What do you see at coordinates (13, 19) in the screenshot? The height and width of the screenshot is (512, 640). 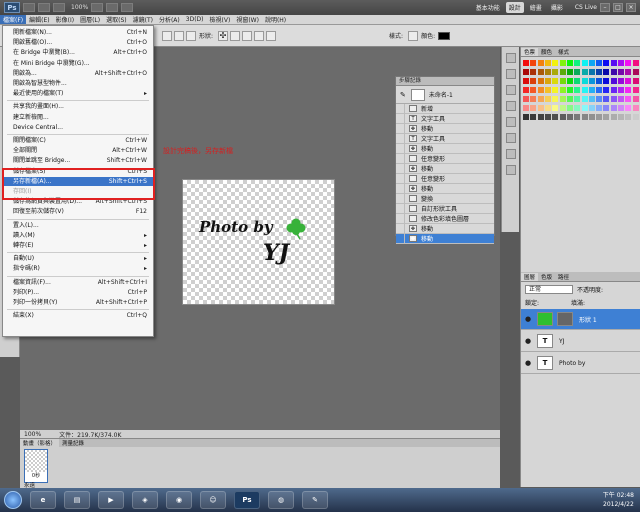 I see `menu-file: 檔案(F)` at bounding box center [13, 19].